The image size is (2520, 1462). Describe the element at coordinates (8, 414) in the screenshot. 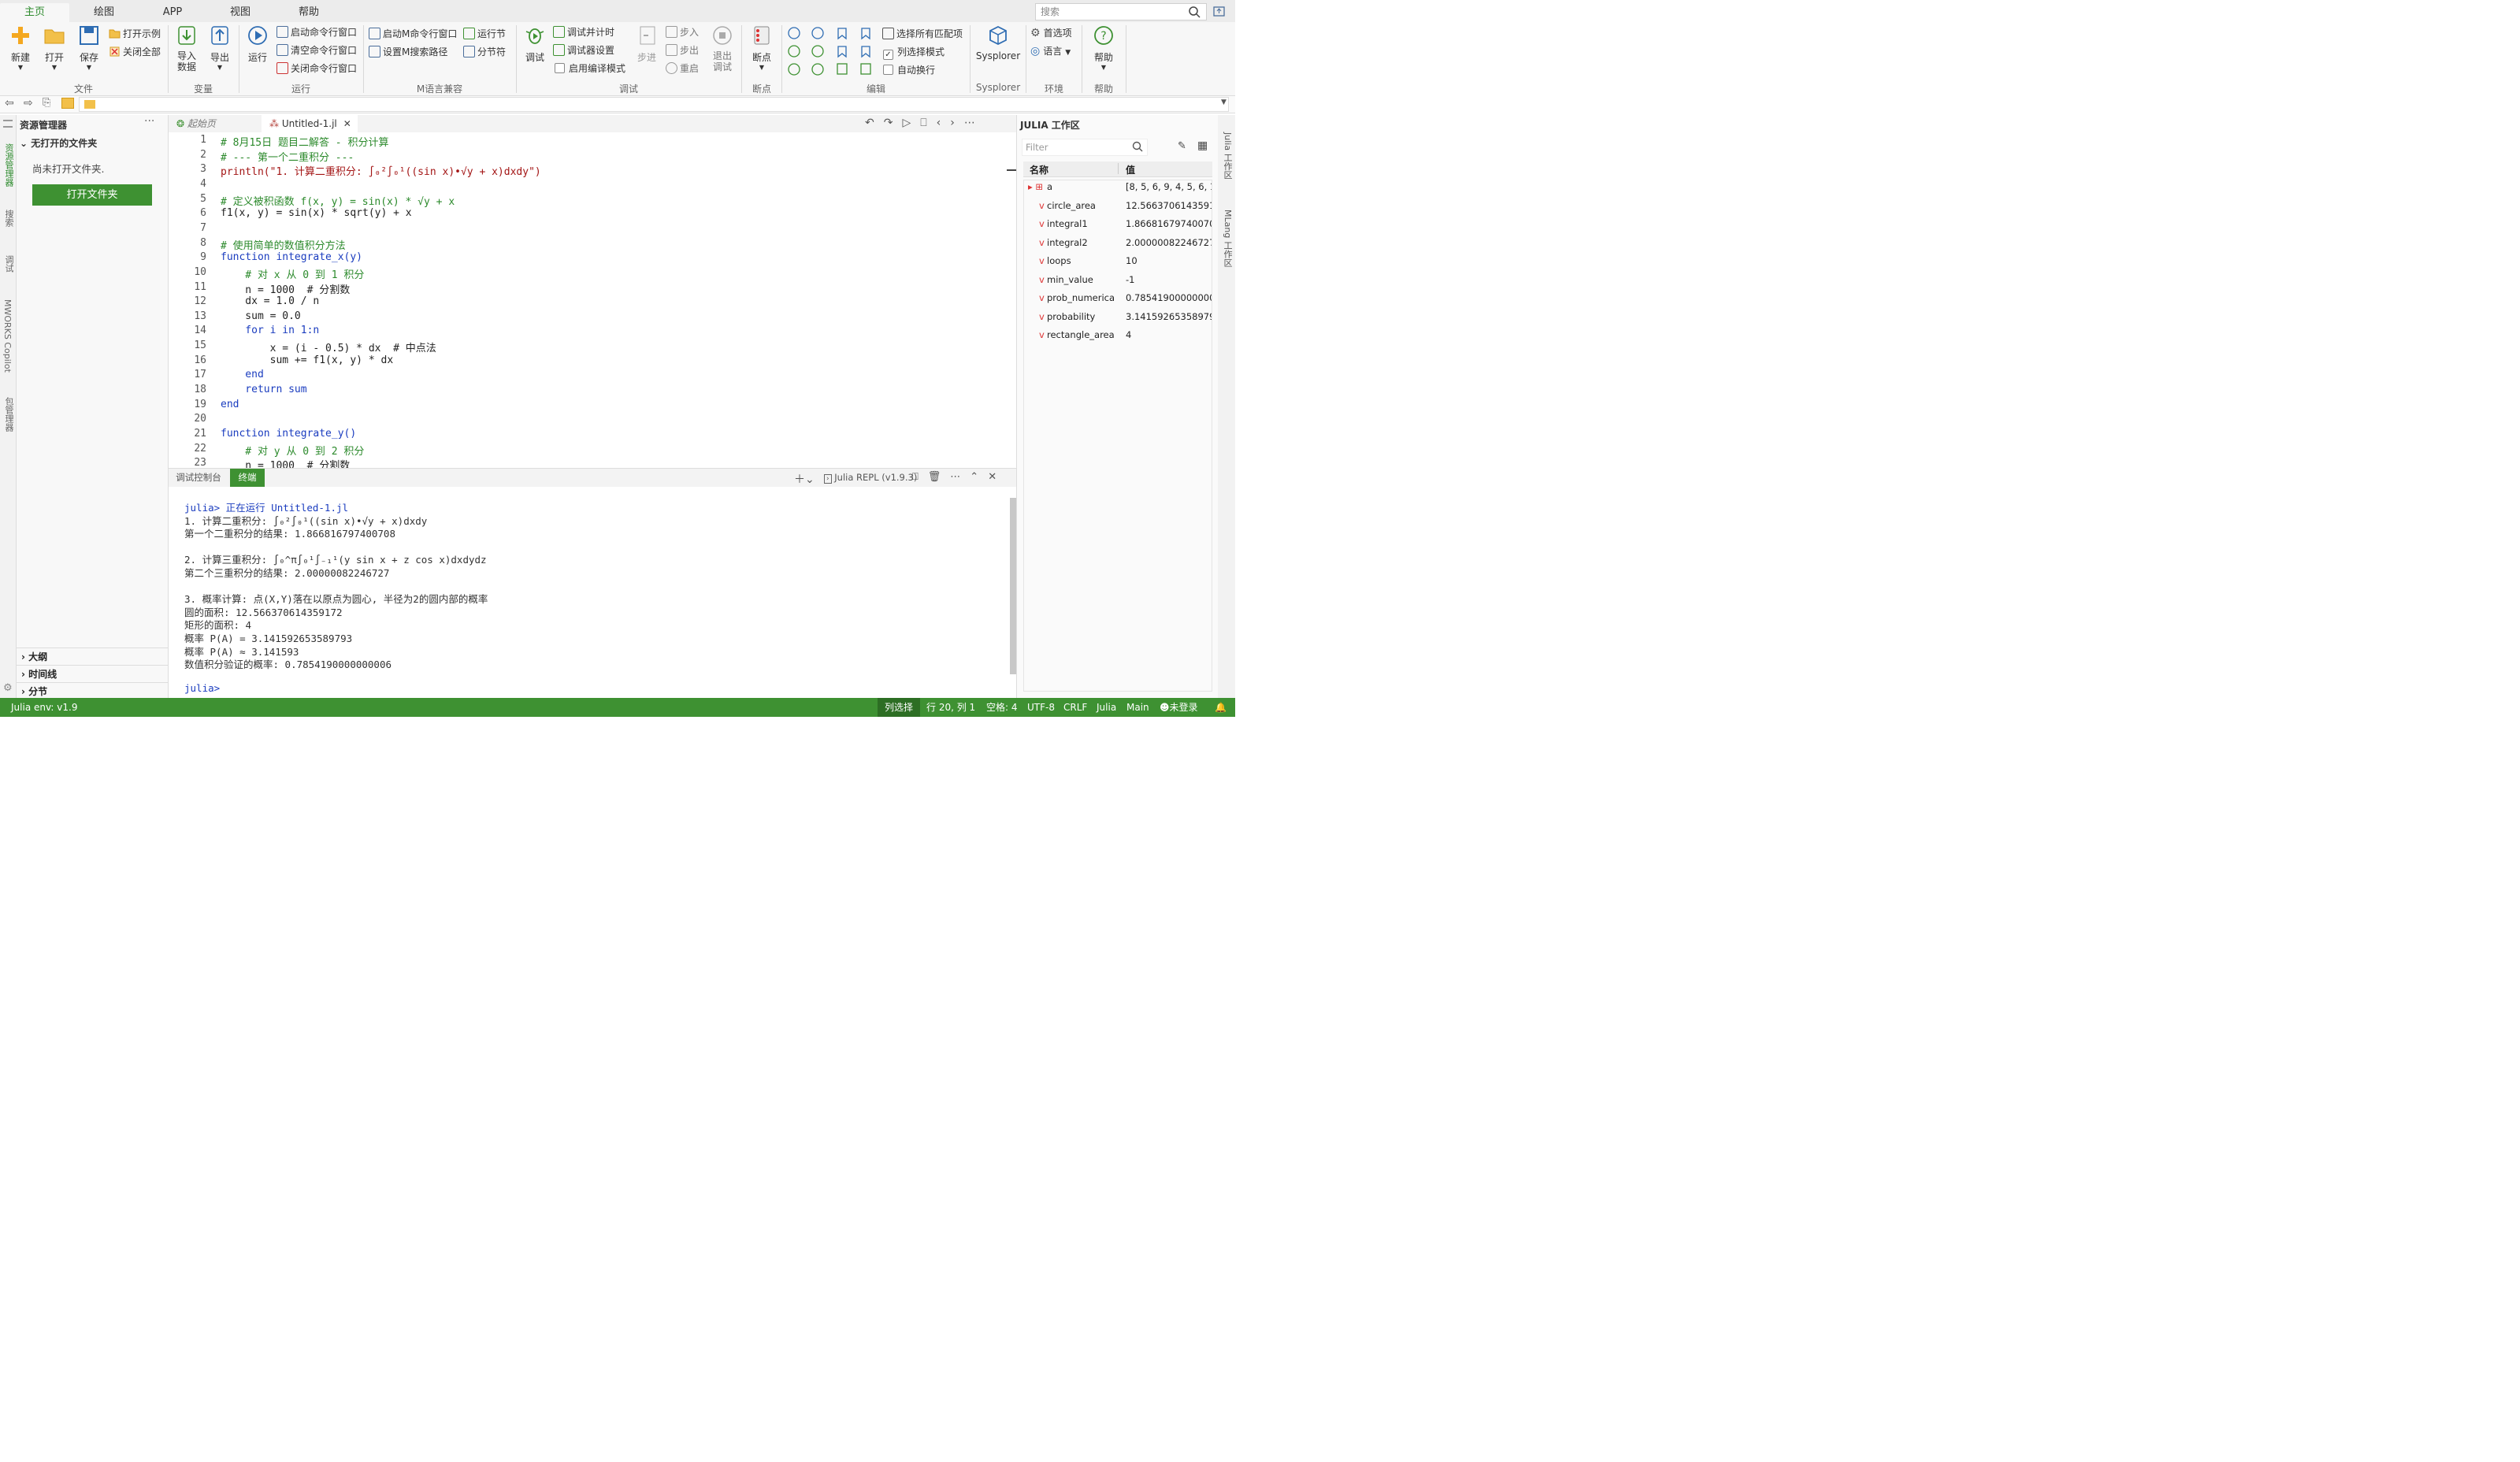

I see `activity-package-manager: 包管理器` at that location.